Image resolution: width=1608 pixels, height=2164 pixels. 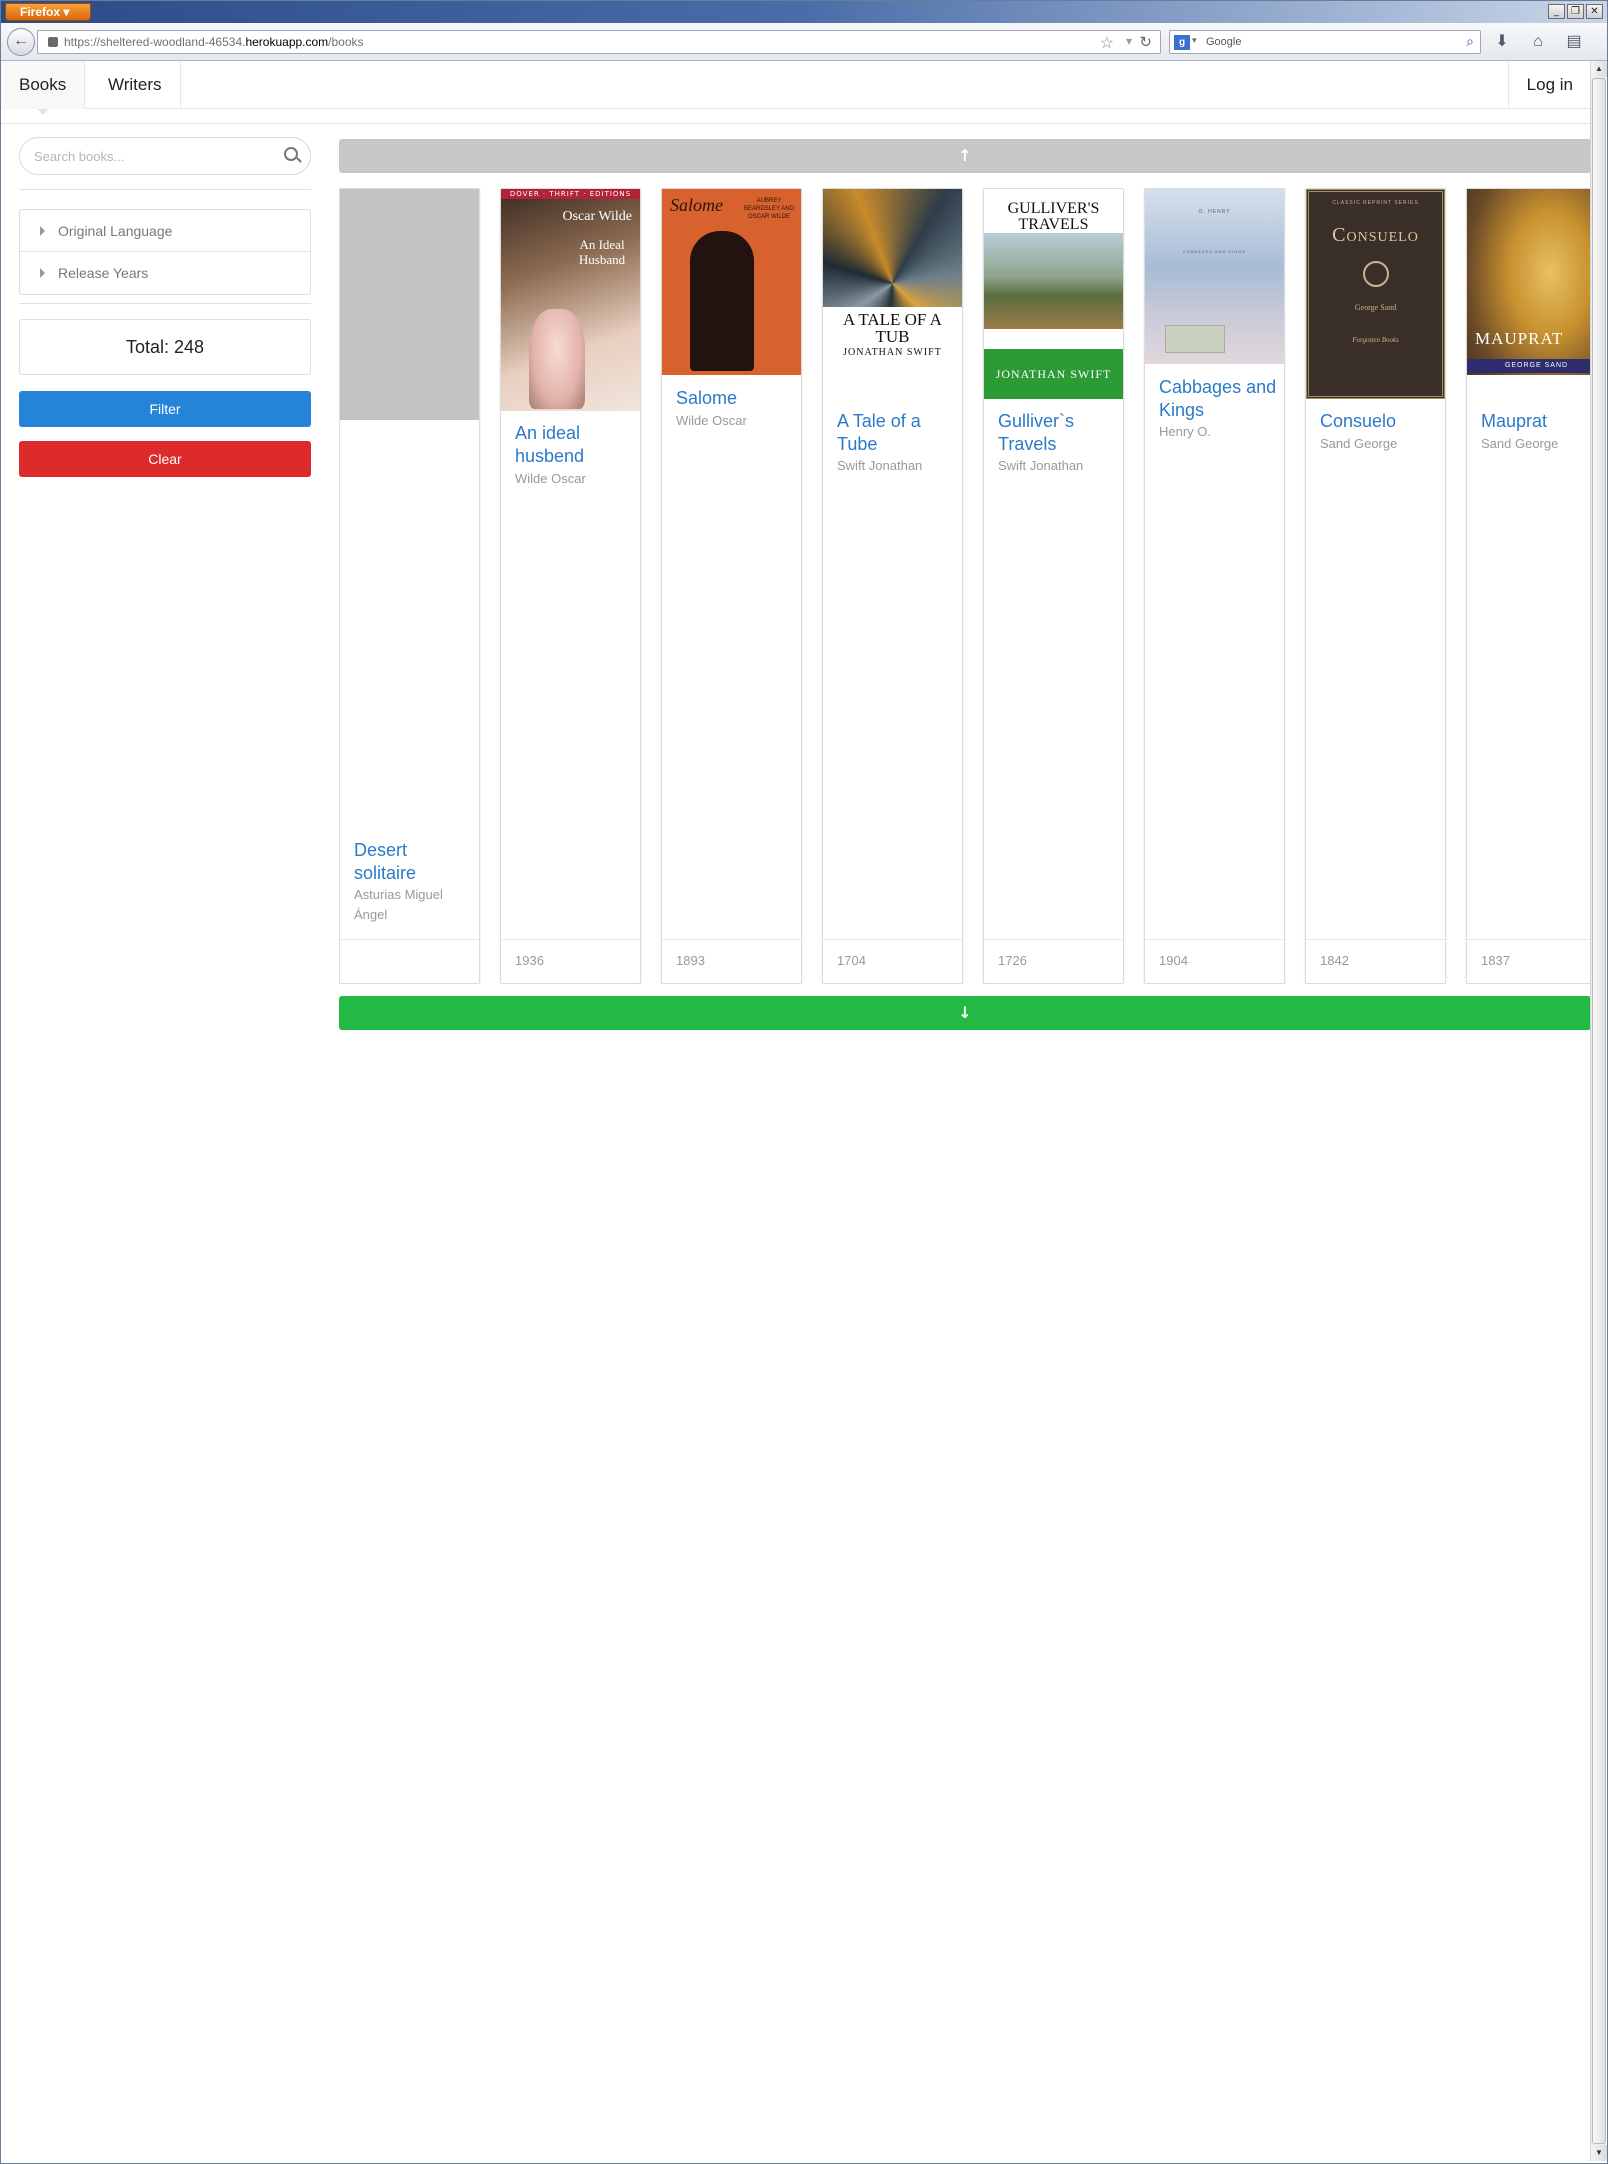 I want to click on history-dropdown-icon: ▾, so click(x=1129, y=41).